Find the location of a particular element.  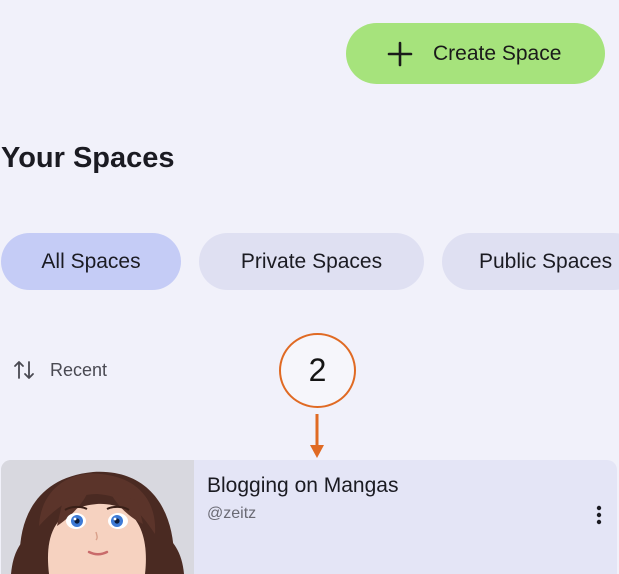

more-vertical-icon is located at coordinates (599, 515).